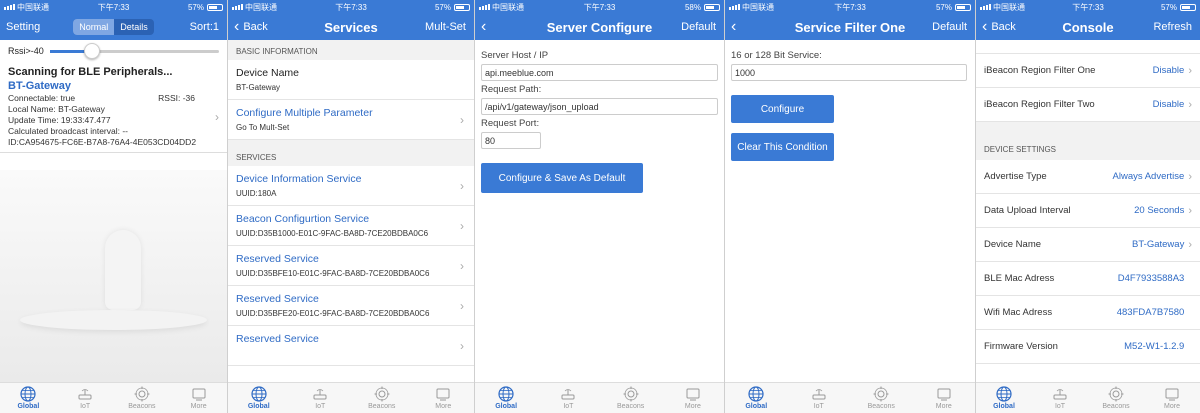 This screenshot has height=413, width=1200. Describe the element at coordinates (568, 394) in the screenshot. I see `router-icon` at that location.